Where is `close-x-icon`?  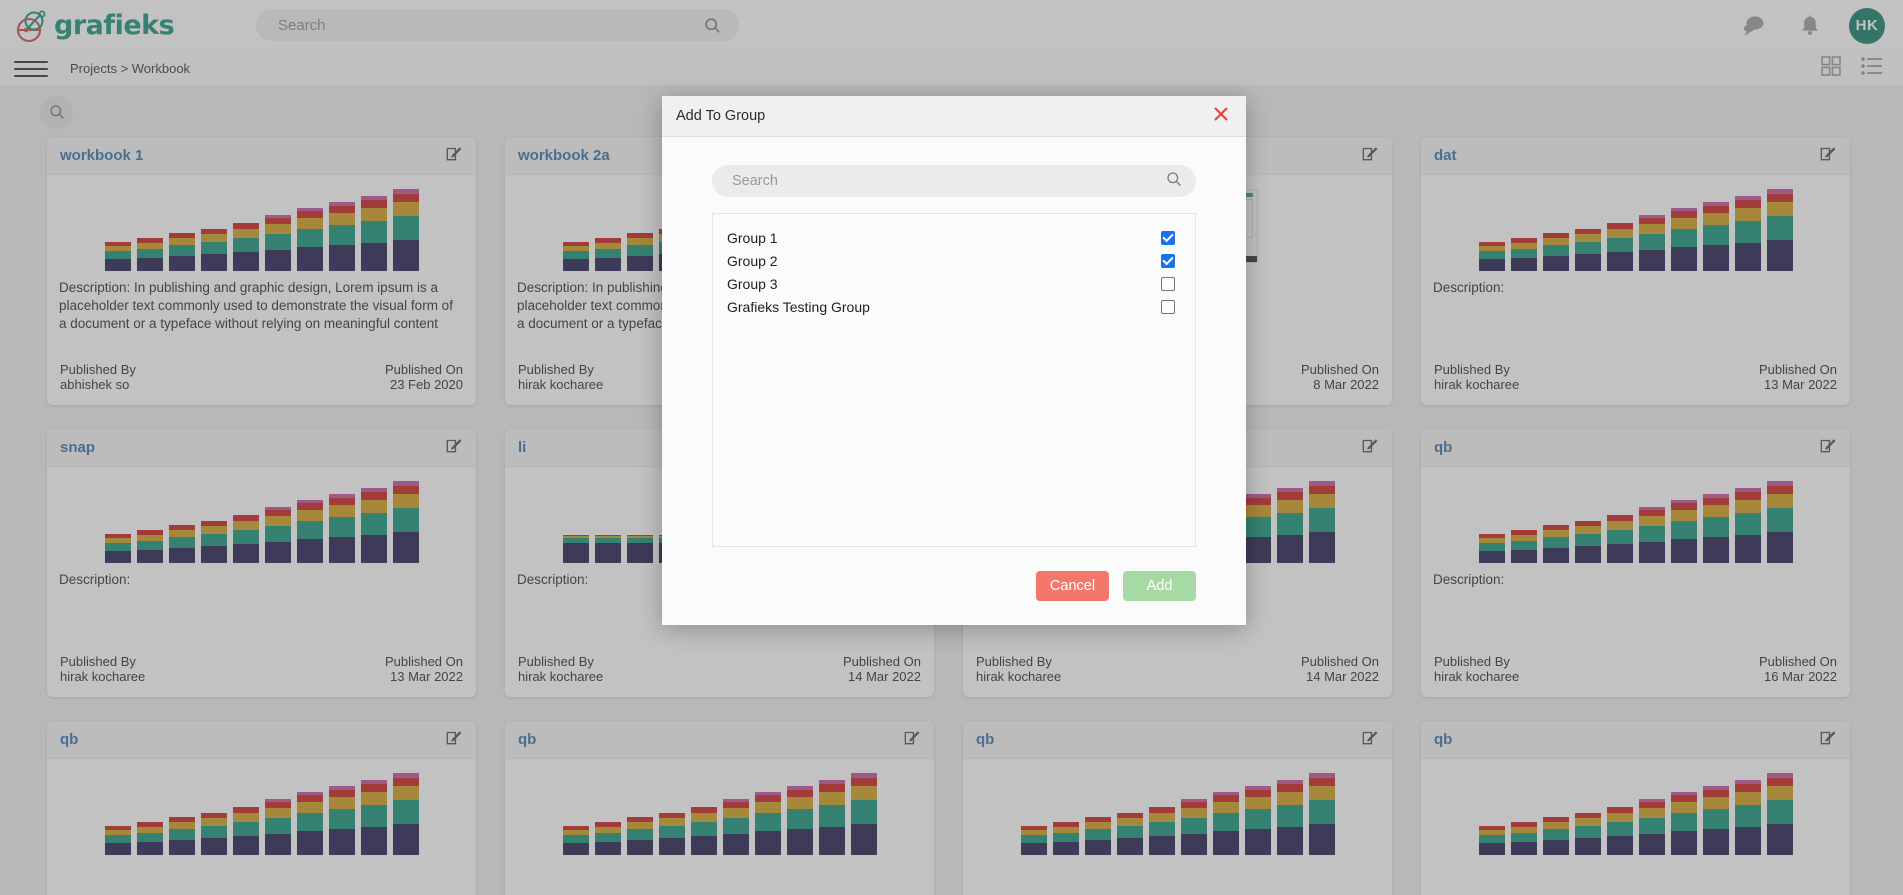 close-x-icon is located at coordinates (1221, 116).